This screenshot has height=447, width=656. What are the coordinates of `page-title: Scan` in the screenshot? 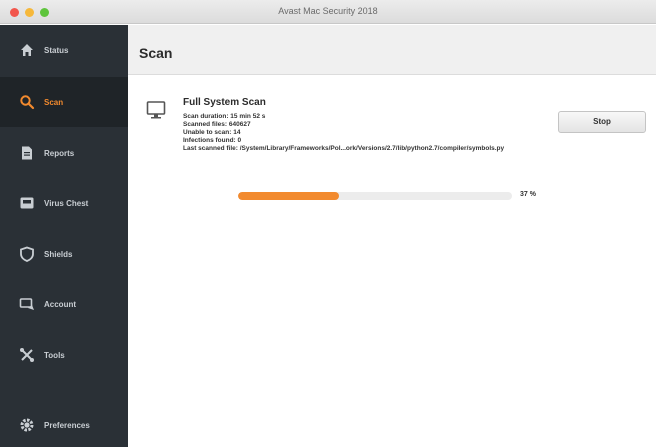 It's located at (156, 53).